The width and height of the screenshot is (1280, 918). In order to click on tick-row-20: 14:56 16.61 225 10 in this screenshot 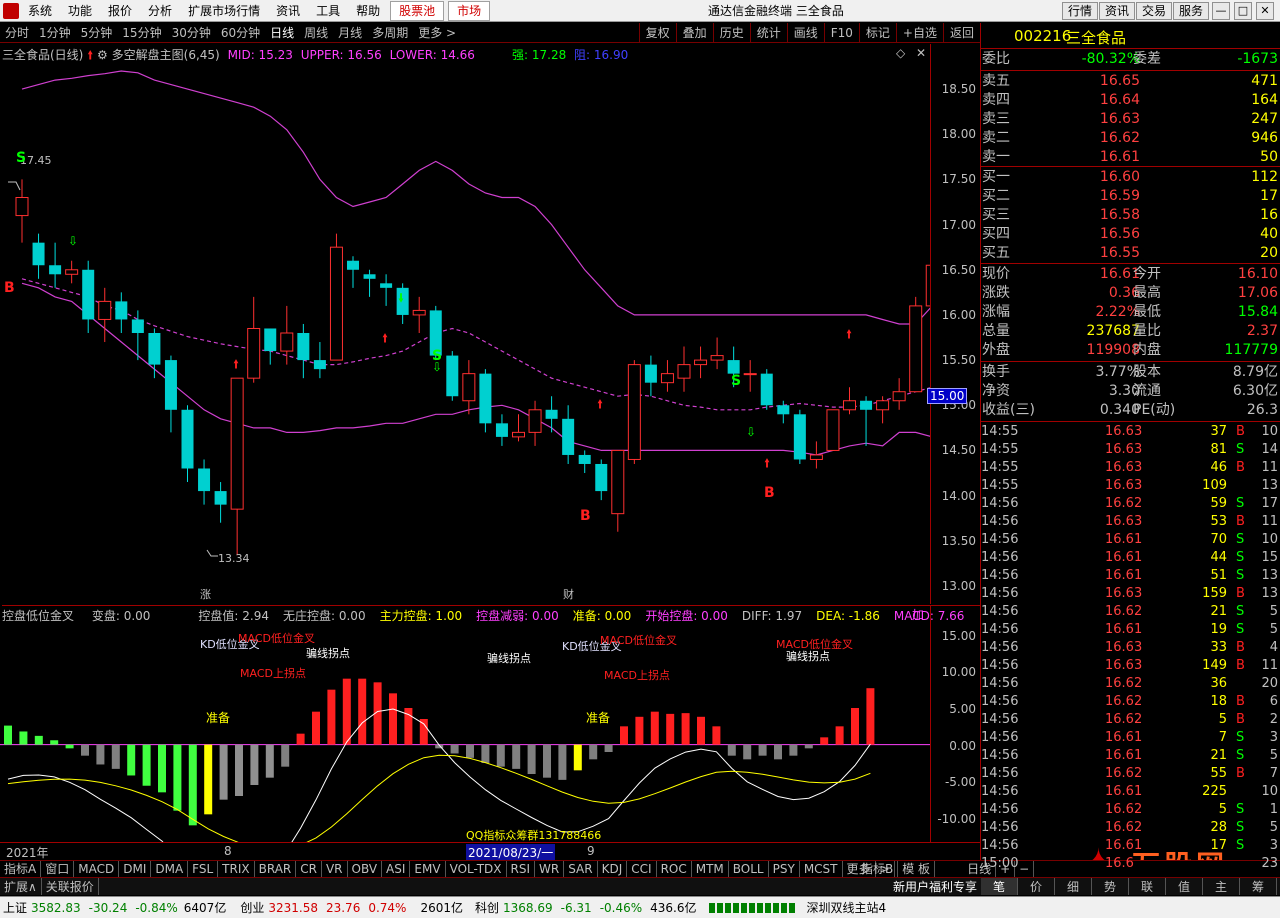, I will do `click(1130, 792)`.